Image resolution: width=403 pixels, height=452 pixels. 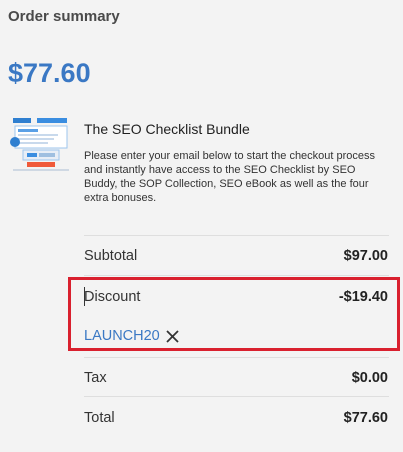 What do you see at coordinates (64, 16) in the screenshot?
I see `order-summary-title: Order summary` at bounding box center [64, 16].